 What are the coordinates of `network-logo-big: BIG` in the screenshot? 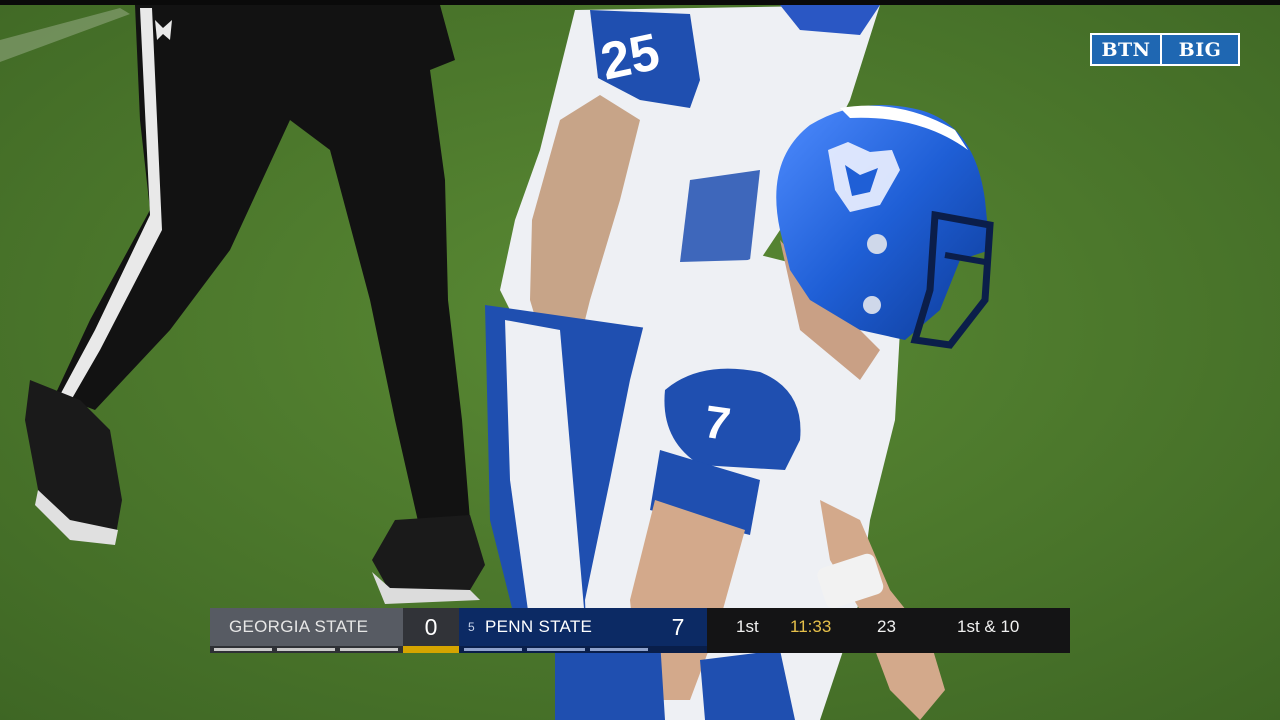 It's located at (1200, 49).